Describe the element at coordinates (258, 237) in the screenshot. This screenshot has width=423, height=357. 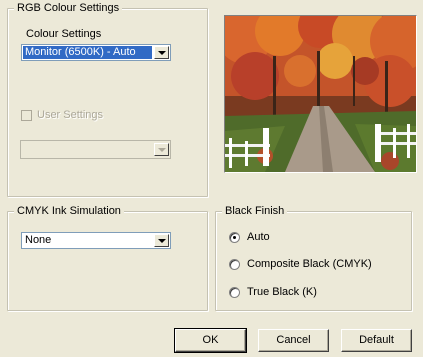
I see `radio-auto-label: Auto` at that location.